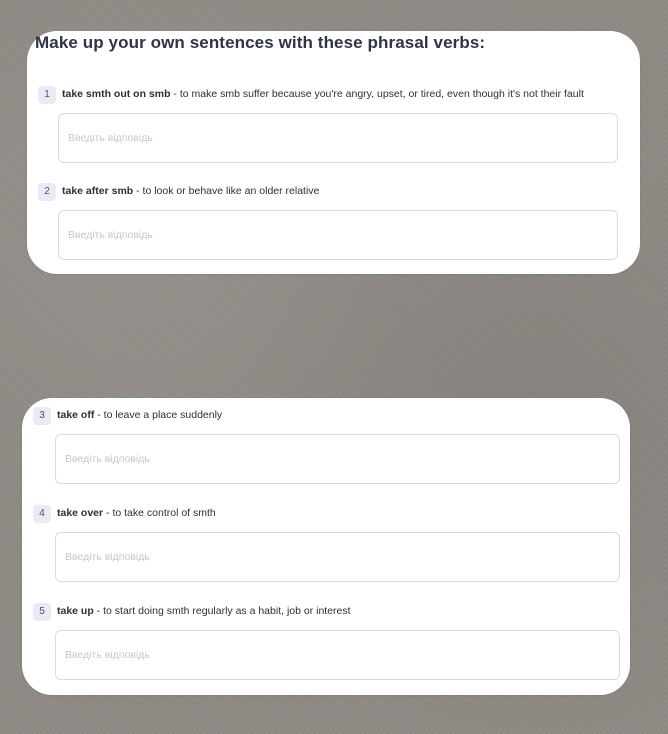  Describe the element at coordinates (75, 611) in the screenshot. I see `phrasal-verb: take up` at that location.